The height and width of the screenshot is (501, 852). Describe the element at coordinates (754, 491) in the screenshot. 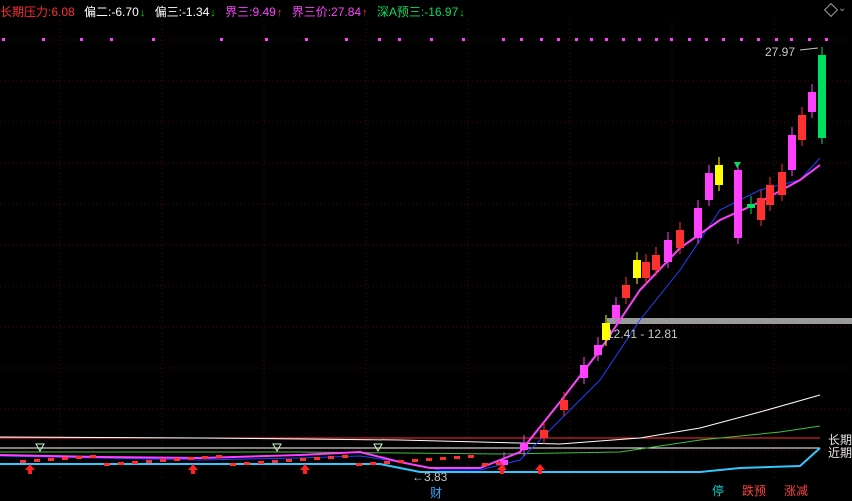

I see `fall-forecast-button: 跌预` at that location.